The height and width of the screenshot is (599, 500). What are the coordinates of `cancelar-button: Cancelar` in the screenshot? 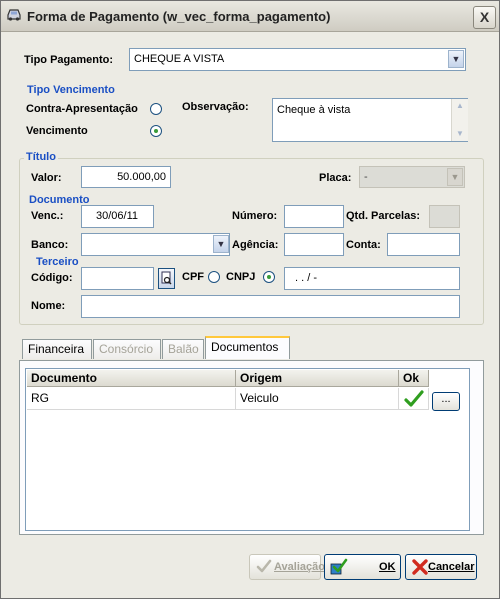 It's located at (441, 567).